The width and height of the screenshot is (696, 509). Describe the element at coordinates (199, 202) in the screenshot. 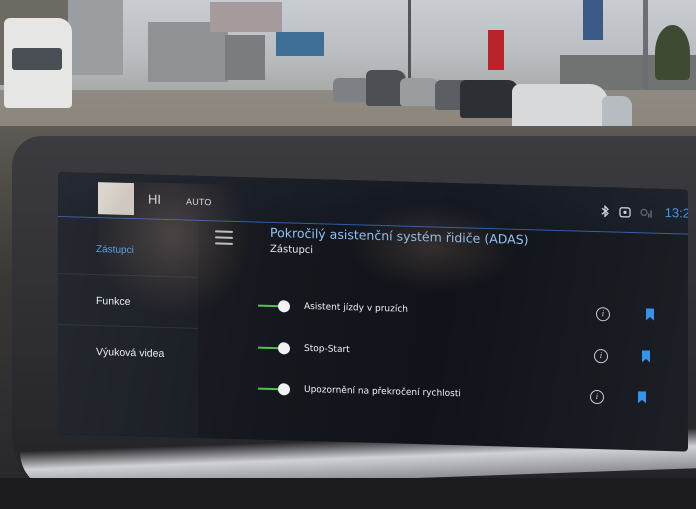

I see `climate-mode-label: AUTO` at that location.